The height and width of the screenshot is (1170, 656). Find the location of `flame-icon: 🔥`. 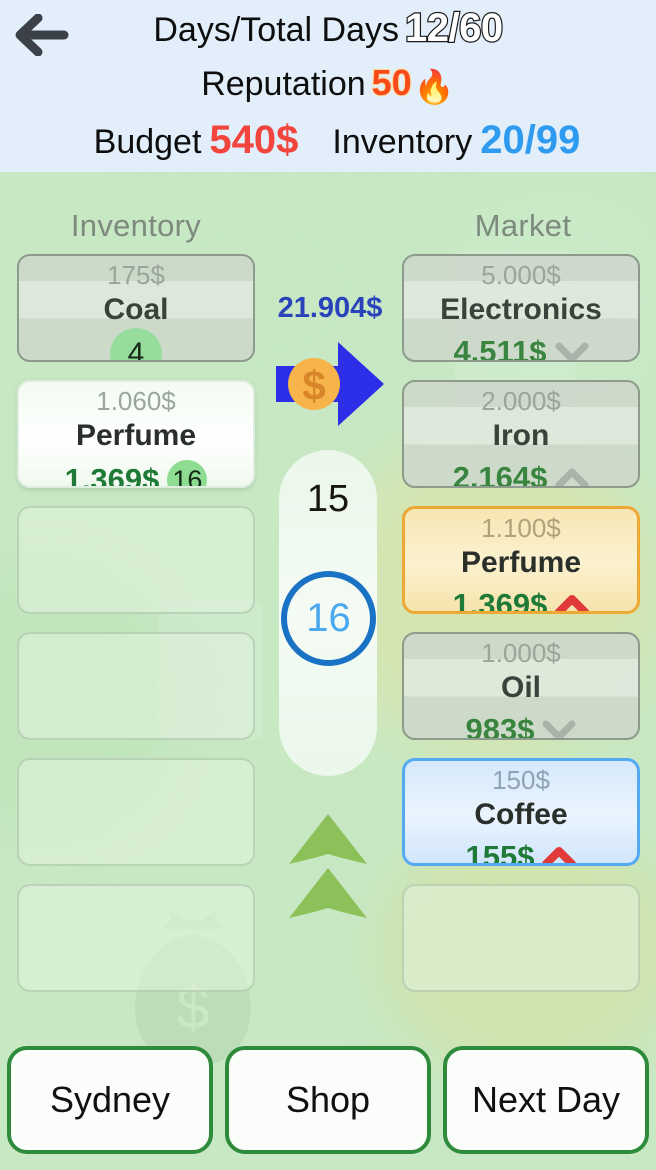

flame-icon: 🔥 is located at coordinates (434, 86).